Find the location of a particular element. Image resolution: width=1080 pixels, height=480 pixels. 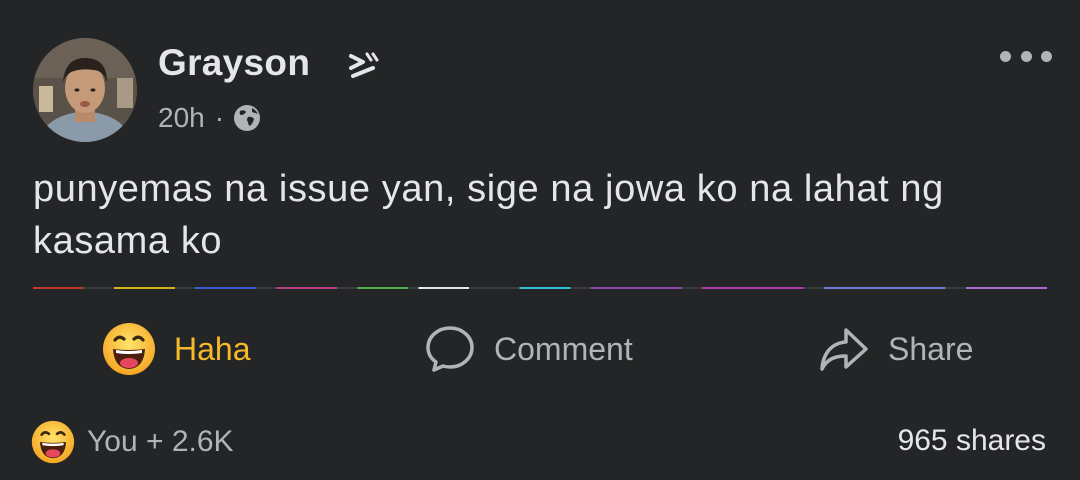

post-time: 20h is located at coordinates (181, 118).